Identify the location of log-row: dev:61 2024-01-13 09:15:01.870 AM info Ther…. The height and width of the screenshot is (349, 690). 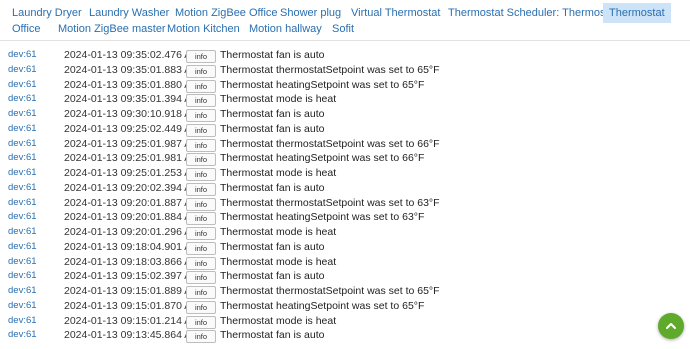
(345, 306).